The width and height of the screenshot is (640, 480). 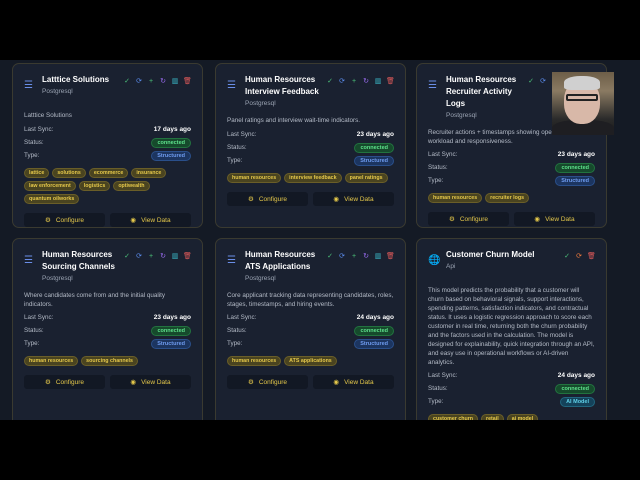 What do you see at coordinates (313, 178) in the screenshot?
I see `tag: interview feedback` at bounding box center [313, 178].